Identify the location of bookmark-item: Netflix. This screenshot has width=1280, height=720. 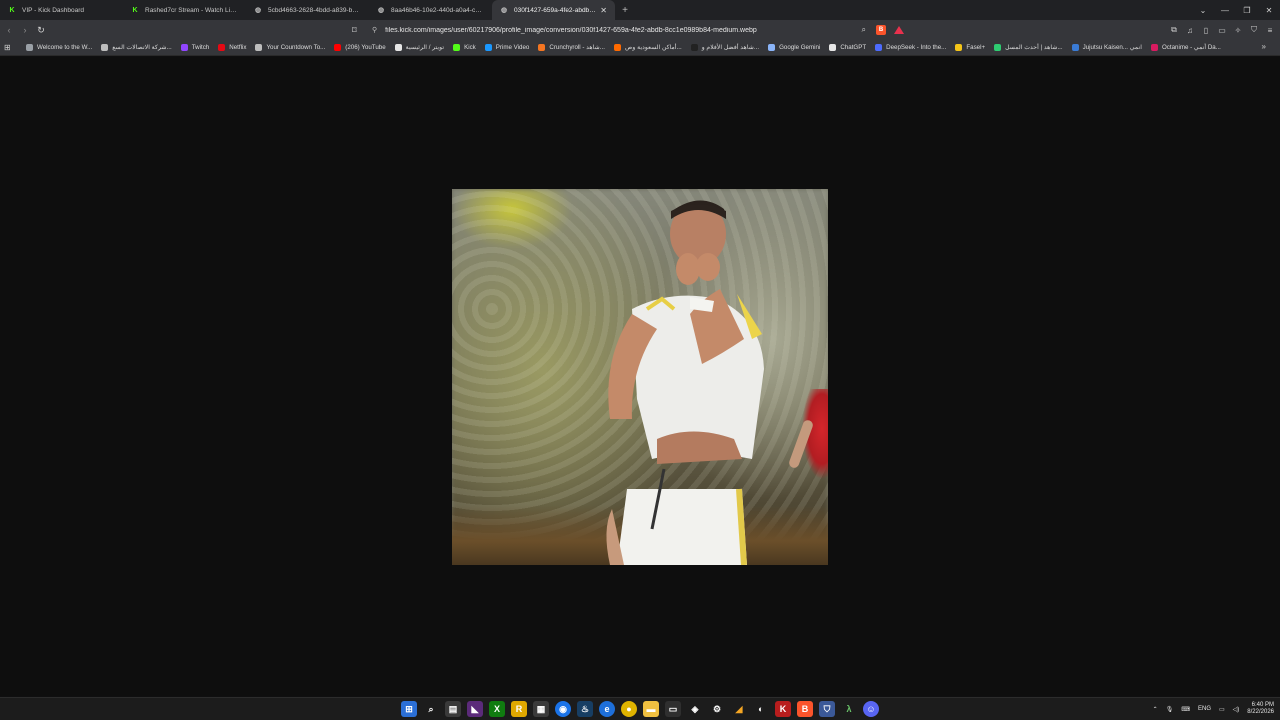
(232, 47).